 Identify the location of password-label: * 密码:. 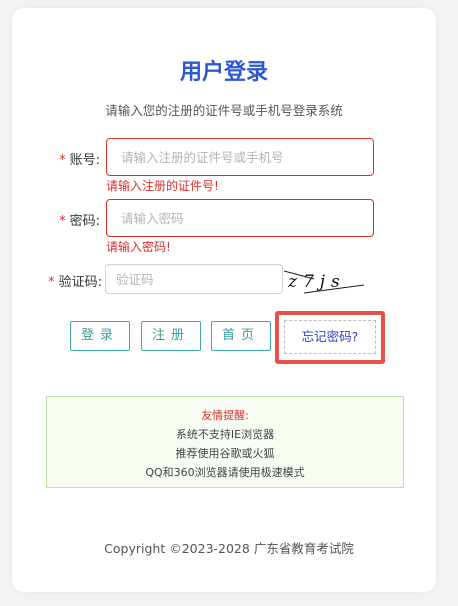
(75, 219).